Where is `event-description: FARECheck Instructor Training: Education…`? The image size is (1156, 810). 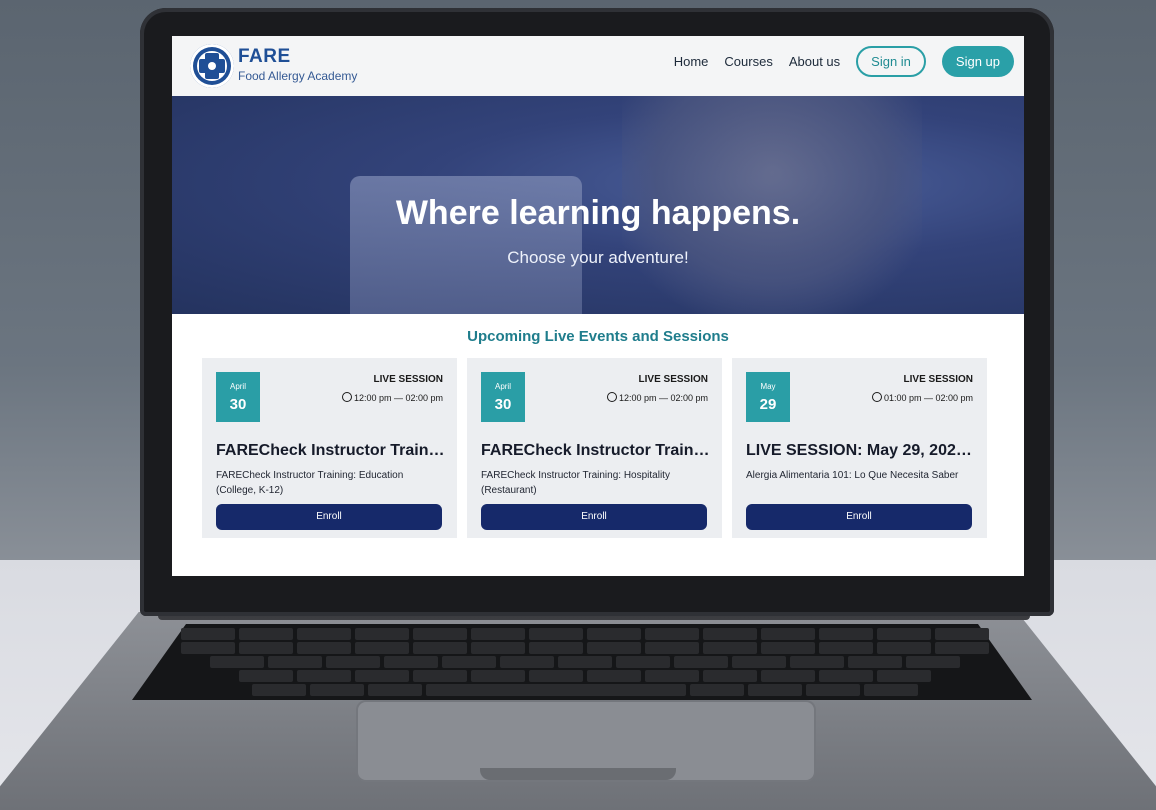 event-description: FARECheck Instructor Training: Education… is located at coordinates (310, 483).